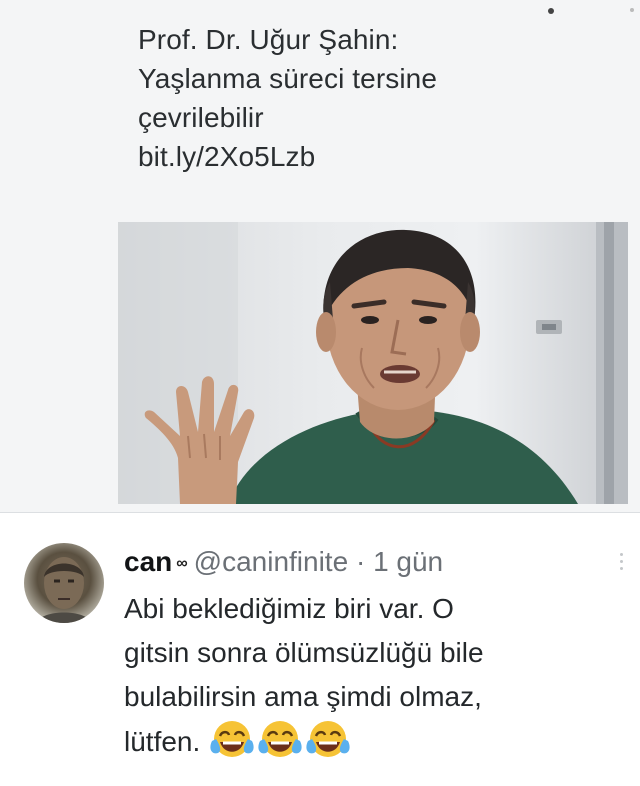 The image size is (640, 786). What do you see at coordinates (64, 590) in the screenshot?
I see `avatar-face-illustration` at bounding box center [64, 590].